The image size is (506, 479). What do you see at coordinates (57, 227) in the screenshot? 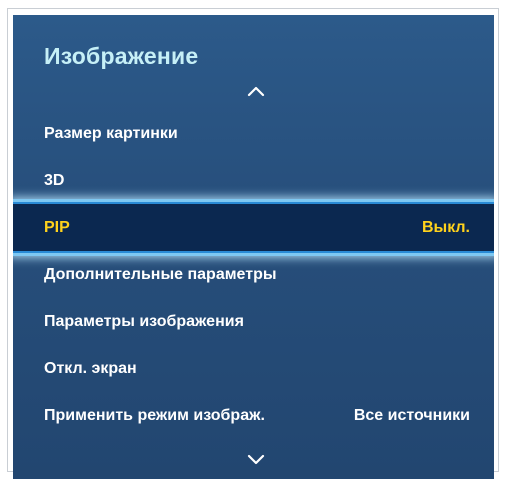
I see `menu-item-label: PIP` at bounding box center [57, 227].